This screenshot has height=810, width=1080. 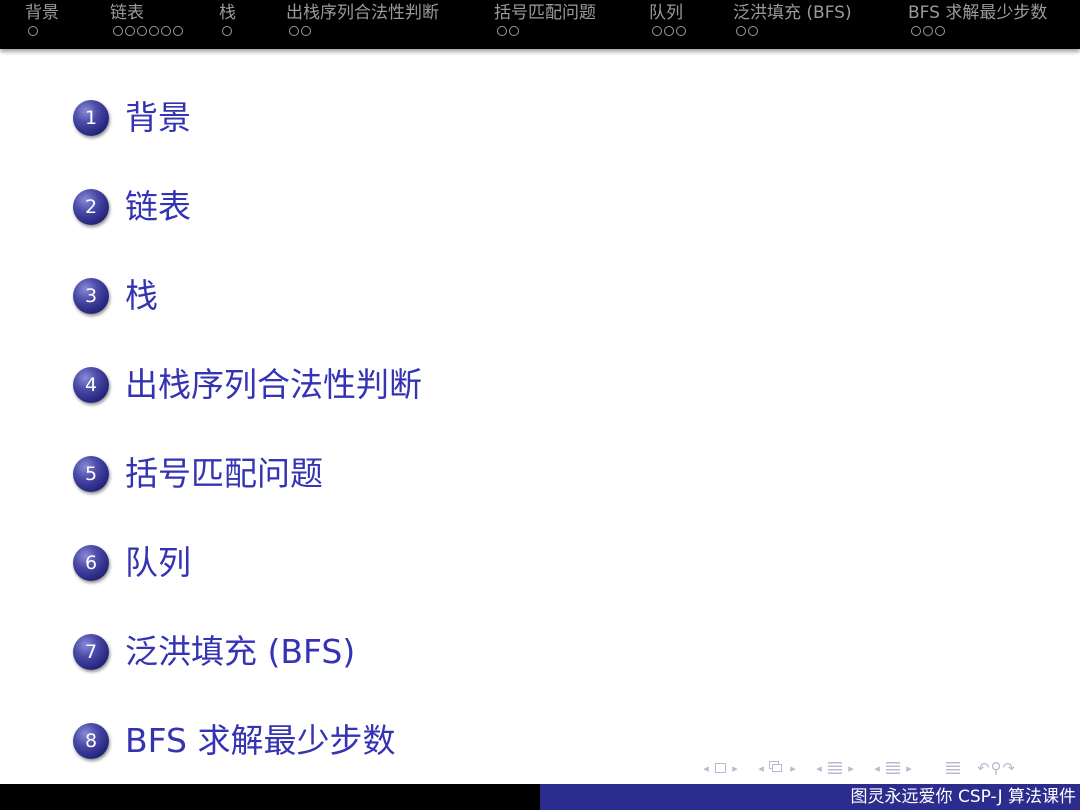 What do you see at coordinates (909, 768) in the screenshot?
I see `next-section-icon: ▸` at bounding box center [909, 768].